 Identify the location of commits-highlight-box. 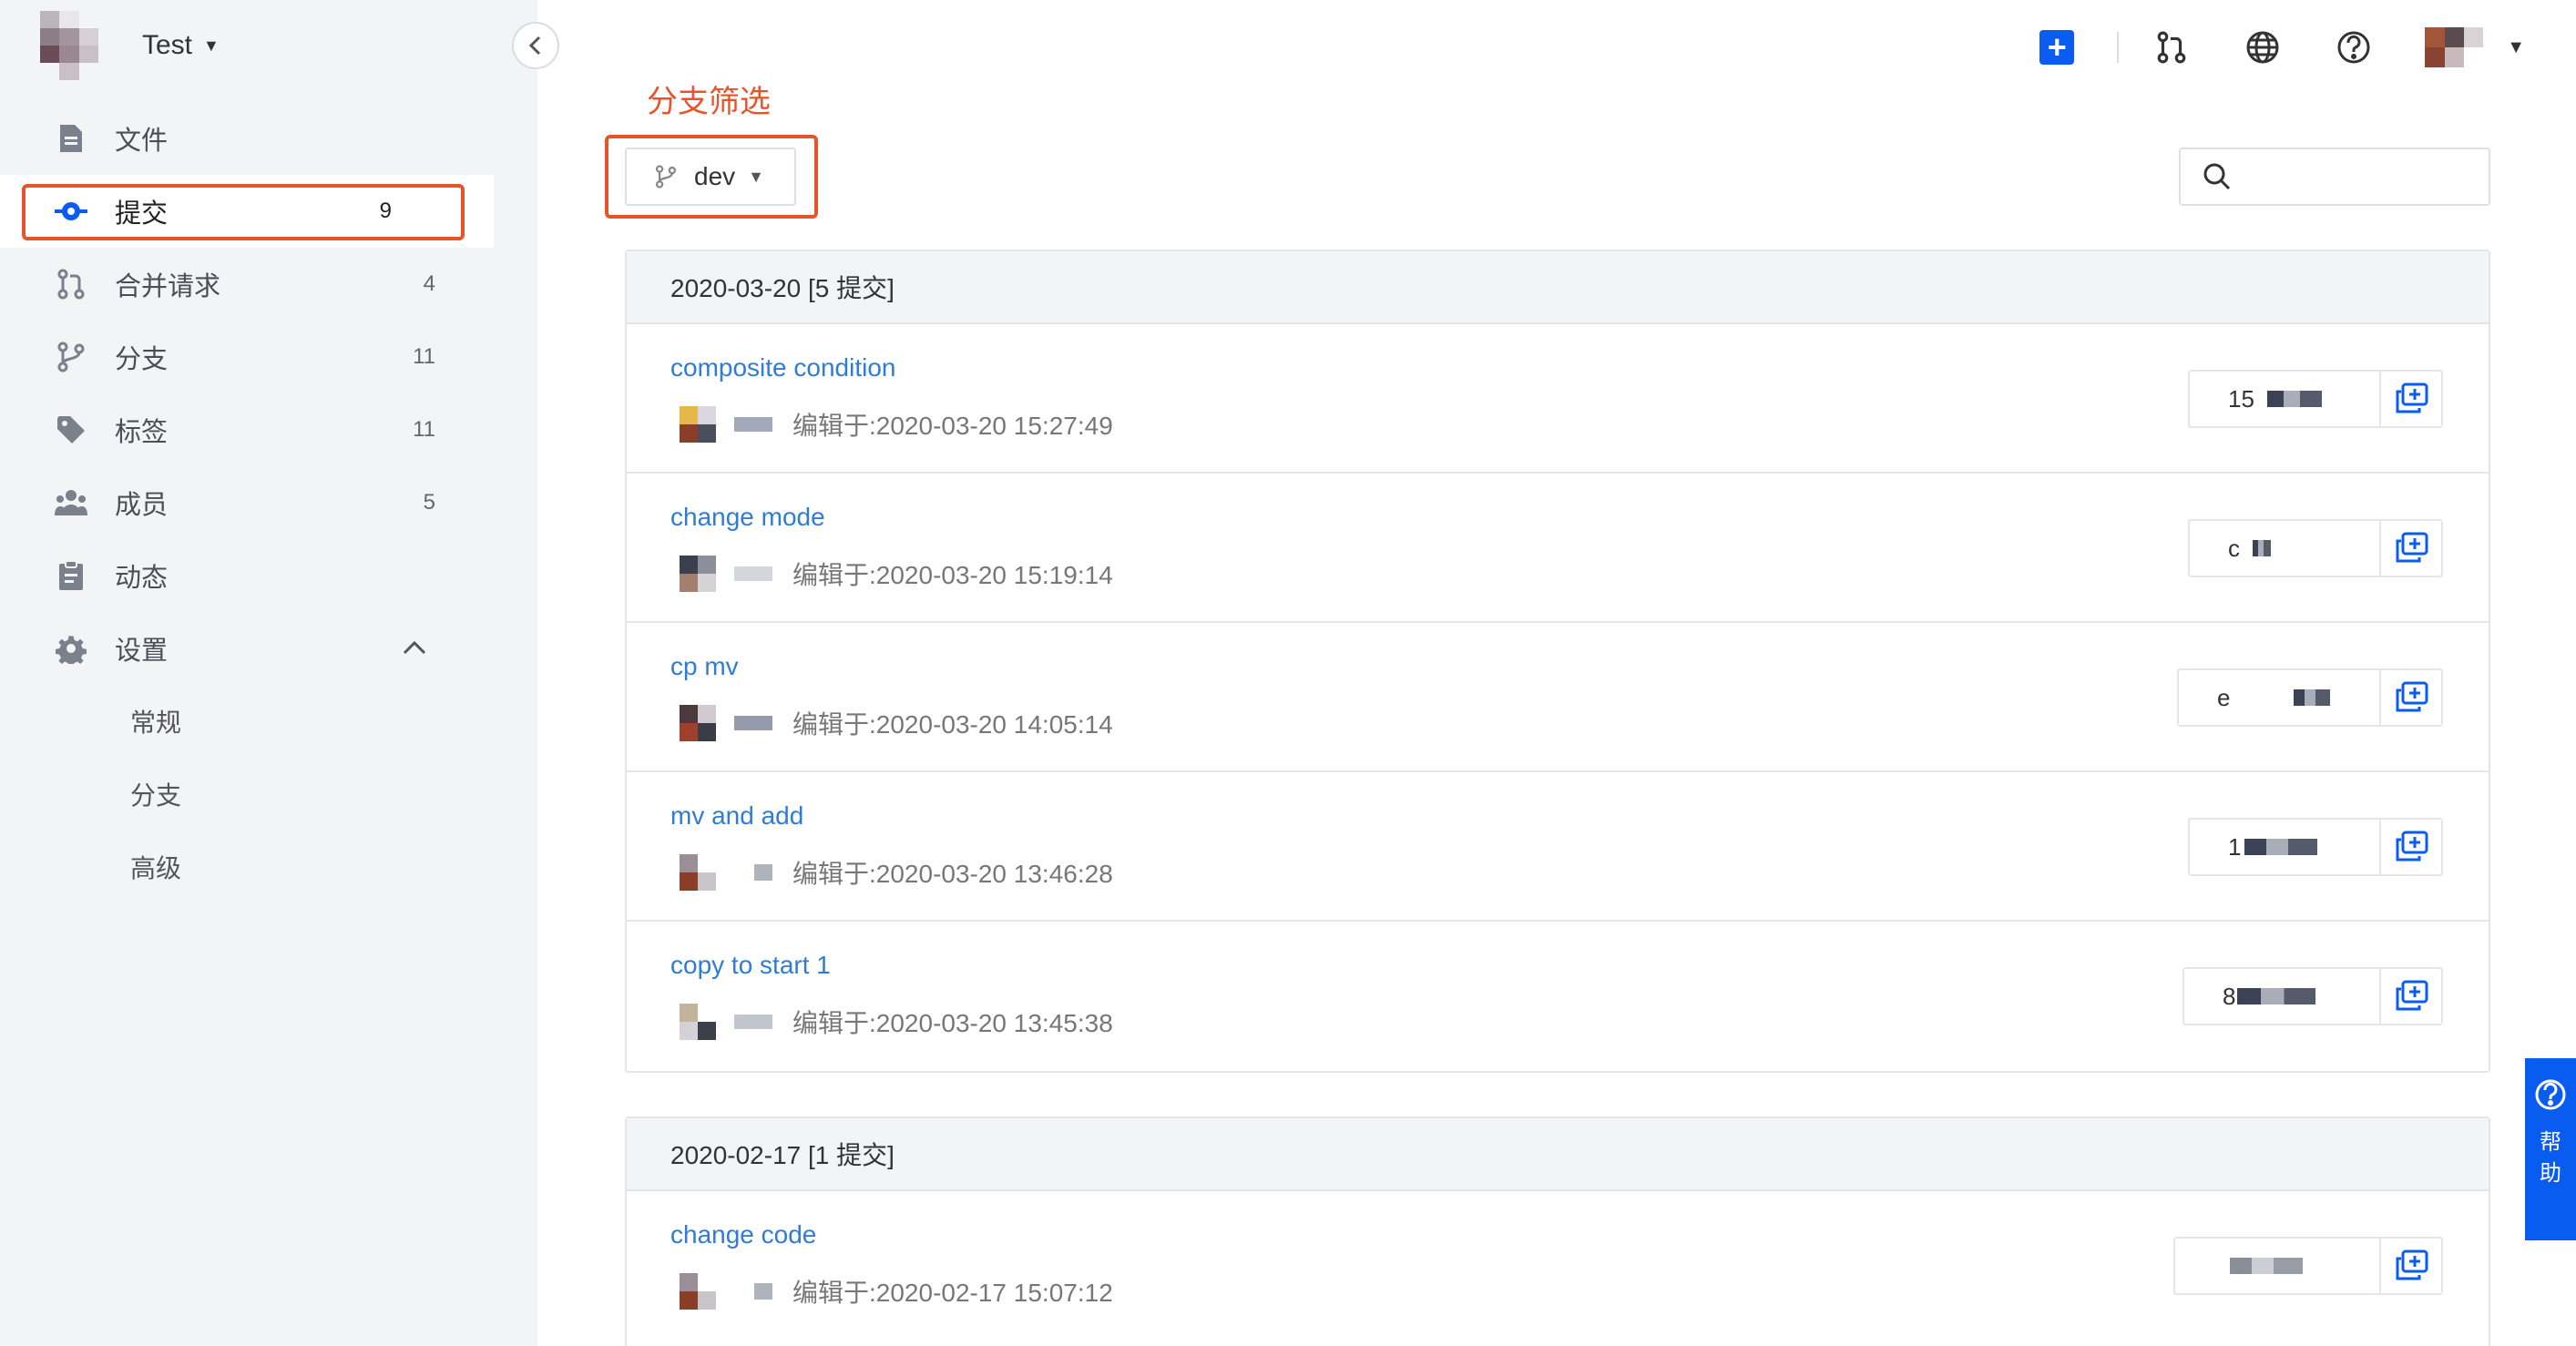
(244, 212).